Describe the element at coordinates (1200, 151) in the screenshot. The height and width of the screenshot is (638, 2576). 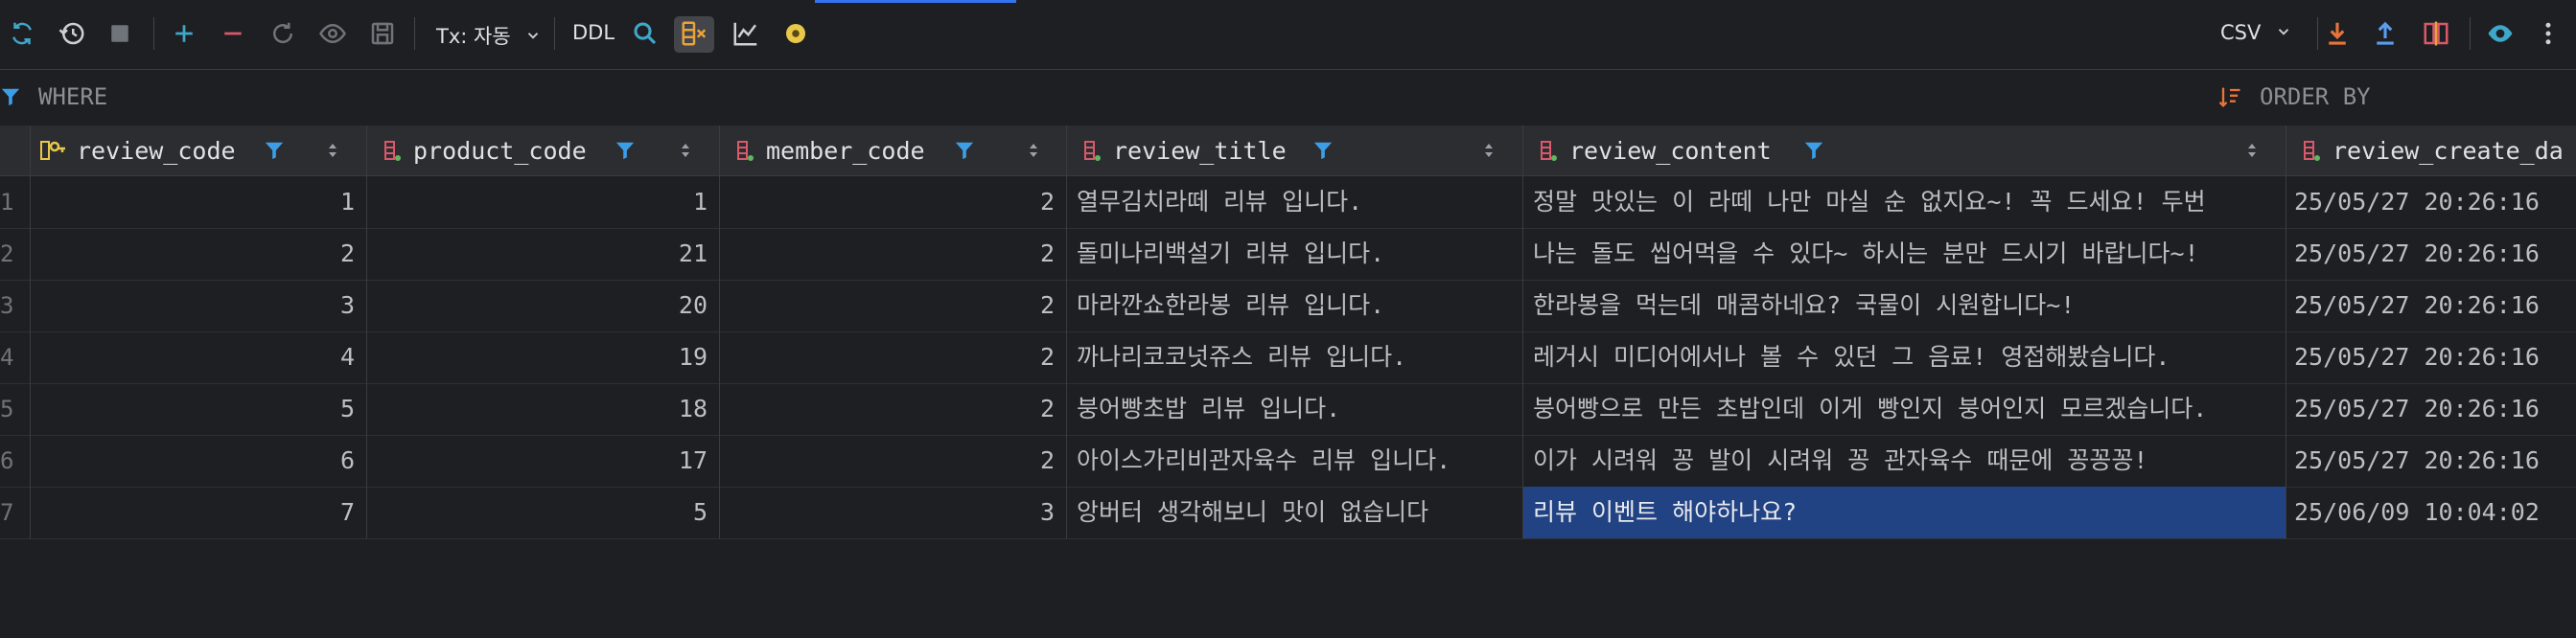
I see `column-name: review_title` at that location.